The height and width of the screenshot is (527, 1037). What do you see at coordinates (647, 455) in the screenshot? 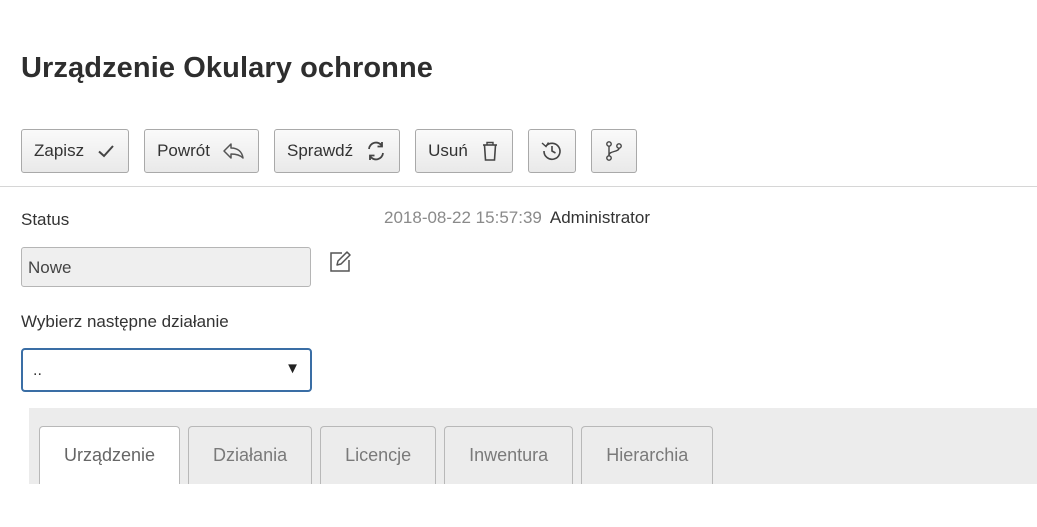
I see `tab-hierarchia: Hierarchia` at bounding box center [647, 455].